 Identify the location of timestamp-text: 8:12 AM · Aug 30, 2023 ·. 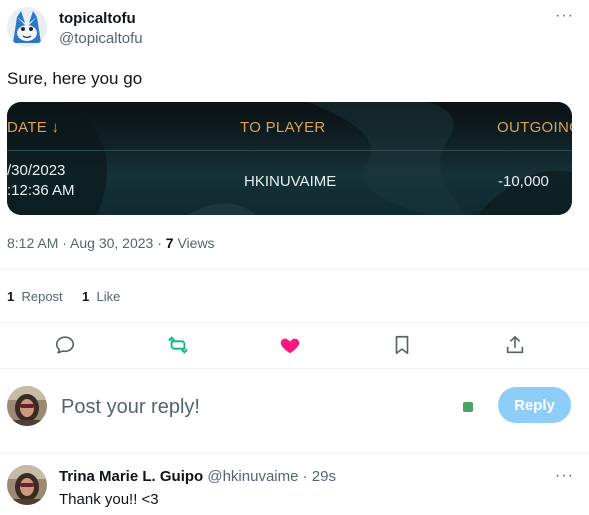
(86, 243).